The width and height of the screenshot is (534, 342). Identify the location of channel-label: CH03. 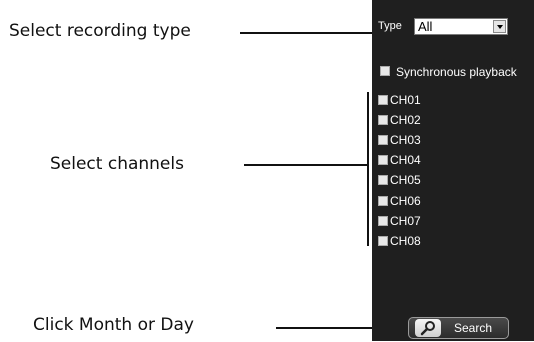
(405, 140).